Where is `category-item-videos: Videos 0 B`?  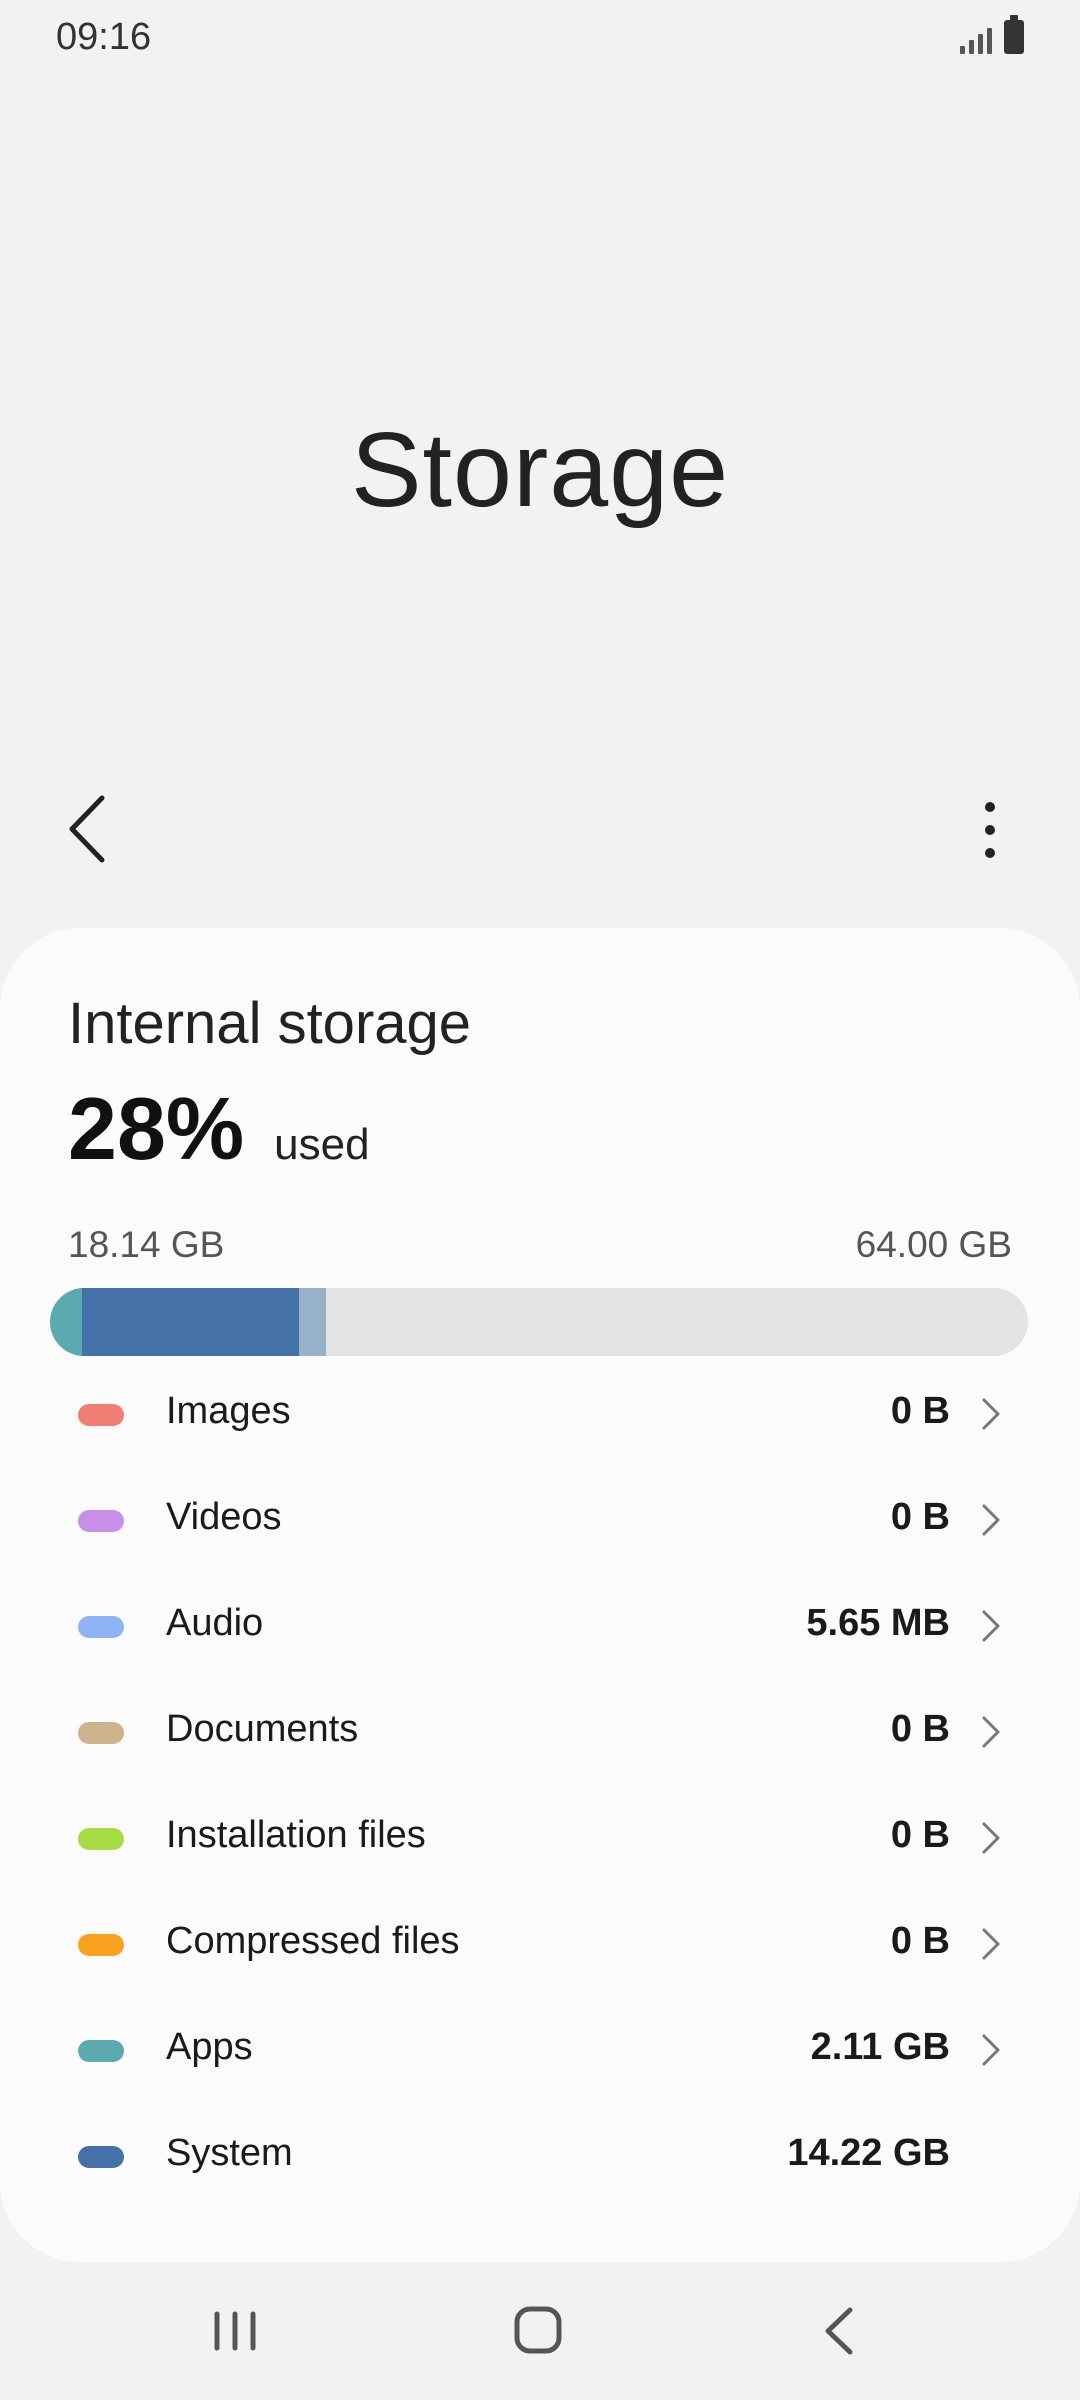 category-item-videos: Videos 0 B is located at coordinates (540, 1519).